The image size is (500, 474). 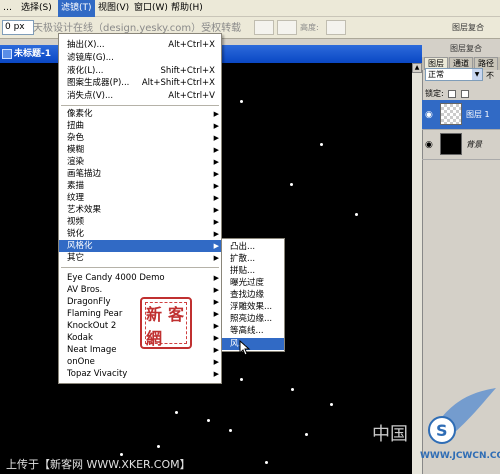 What do you see at coordinates (36, 8) in the screenshot?
I see `menu-item-select: 选择(S)` at bounding box center [36, 8].